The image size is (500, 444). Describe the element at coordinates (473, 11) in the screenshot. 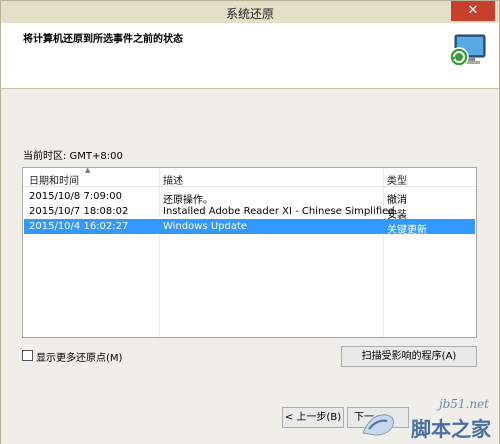

I see `close-button: ✕` at that location.